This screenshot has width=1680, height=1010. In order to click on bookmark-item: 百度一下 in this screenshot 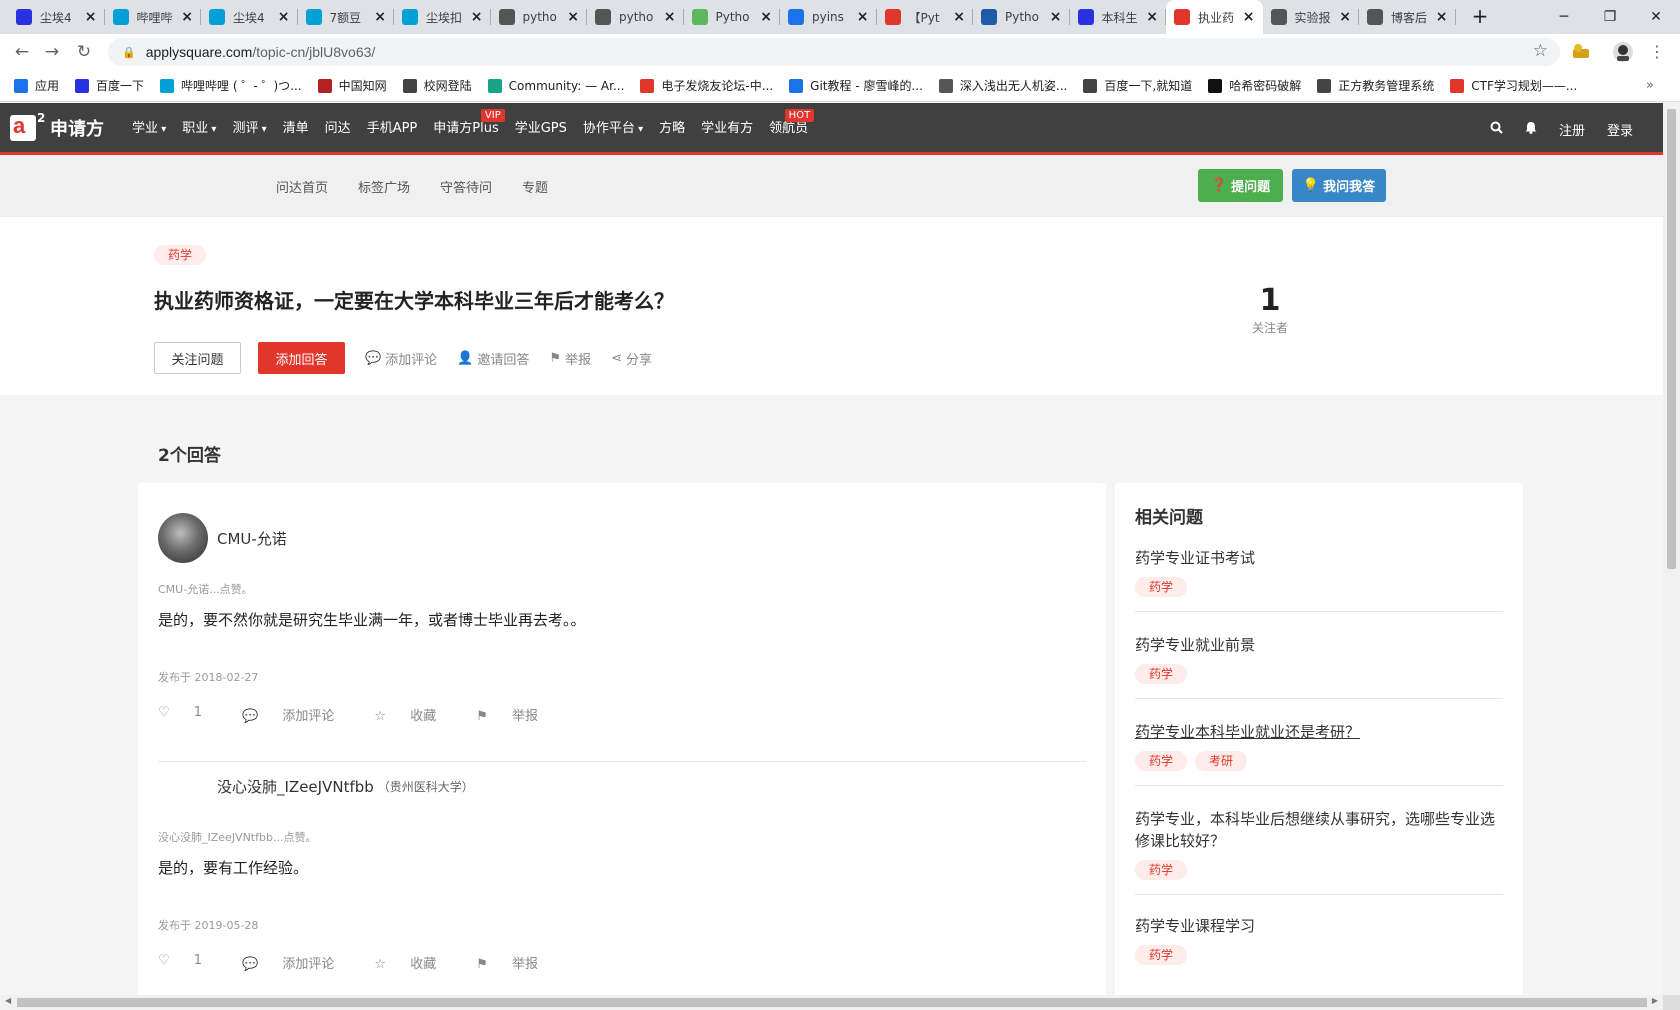, I will do `click(109, 85)`.